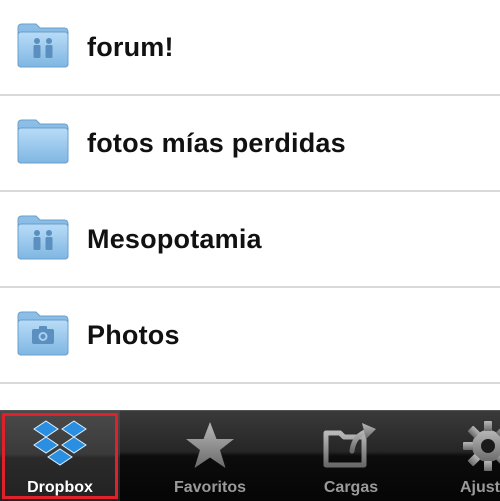 The image size is (500, 501). Describe the element at coordinates (43, 141) in the screenshot. I see `folder-icon` at that location.